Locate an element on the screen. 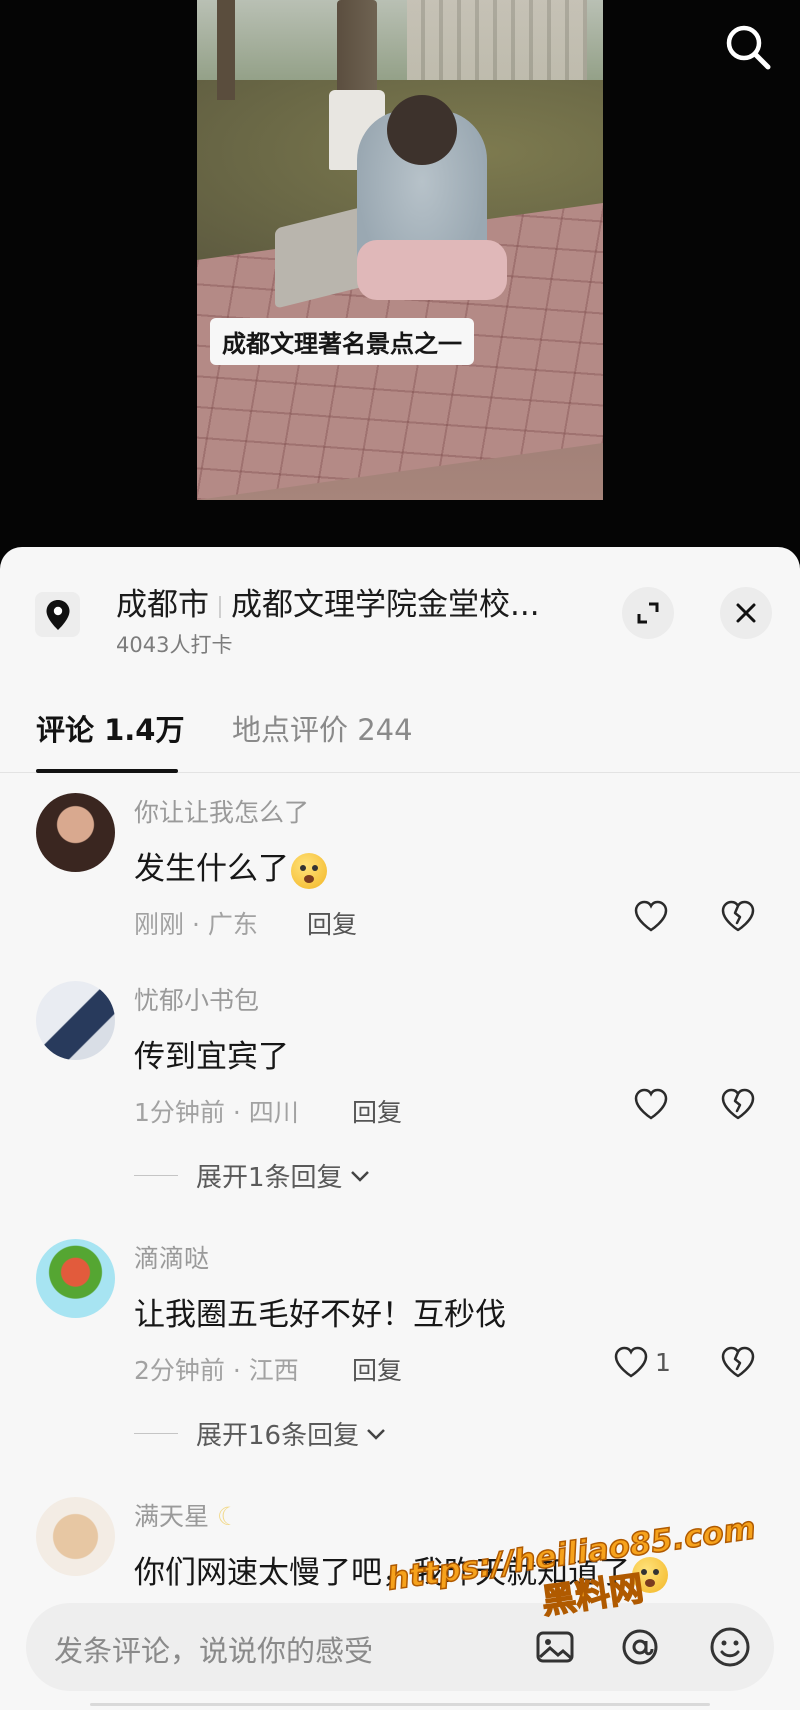 Image resolution: width=800 pixels, height=1710 pixels. location-city: 成都市 is located at coordinates (162, 605).